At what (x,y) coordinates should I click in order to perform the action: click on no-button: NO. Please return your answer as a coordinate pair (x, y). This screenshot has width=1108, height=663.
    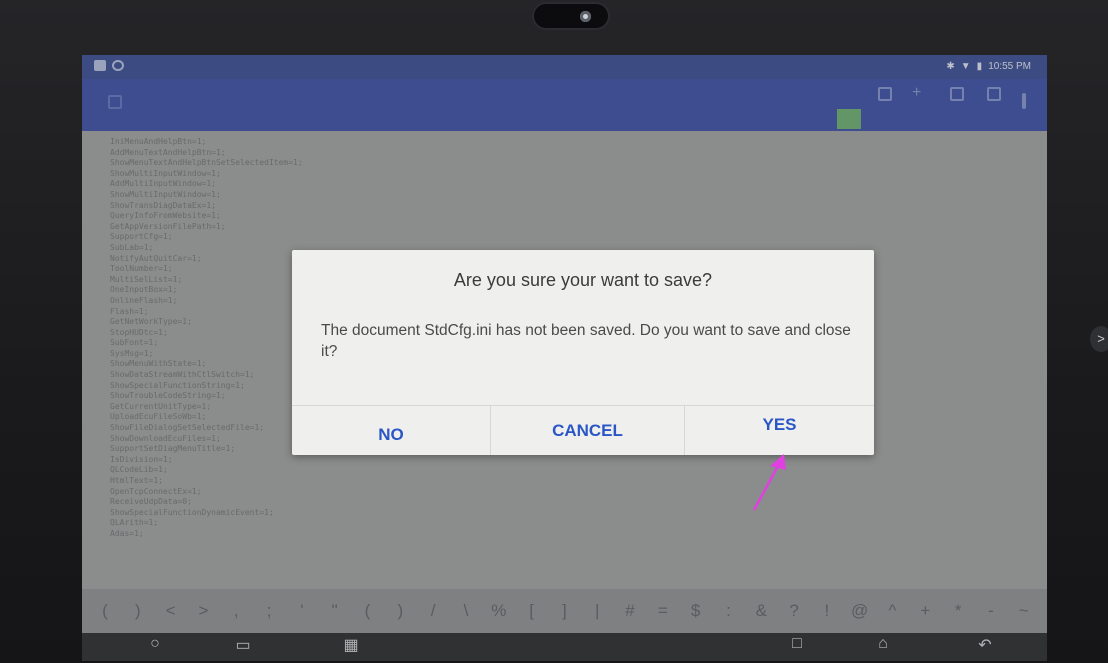
    Looking at the image, I should click on (391, 430).